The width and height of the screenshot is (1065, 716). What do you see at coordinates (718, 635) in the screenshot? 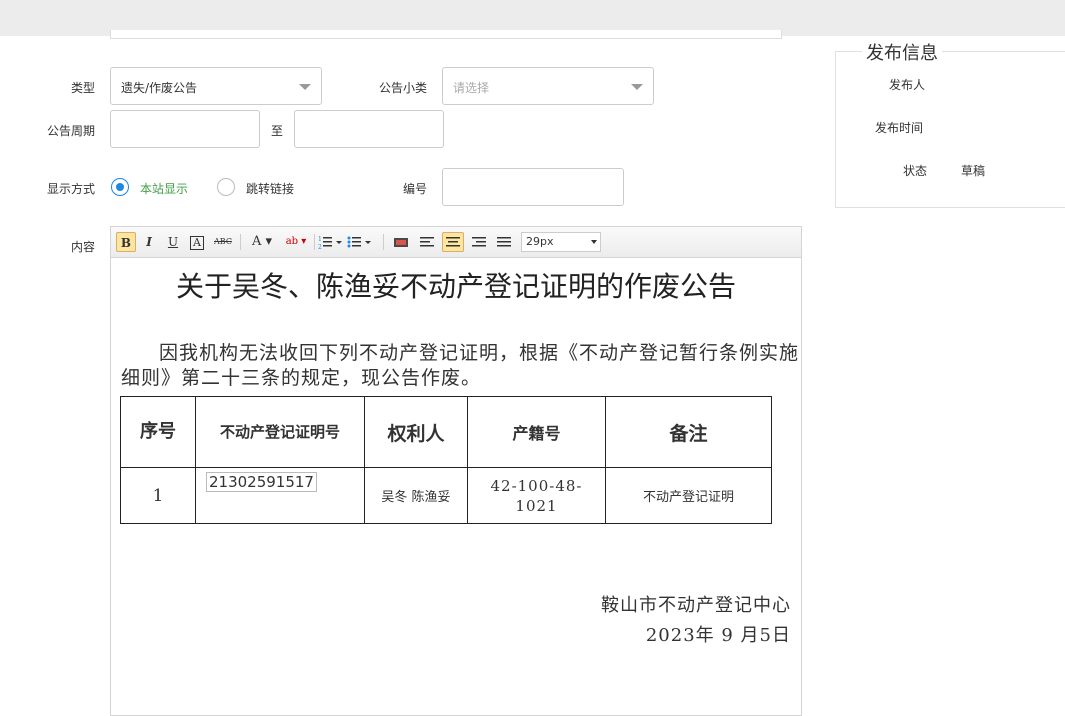
I see `issue-date: 2023年 9 月5日` at bounding box center [718, 635].